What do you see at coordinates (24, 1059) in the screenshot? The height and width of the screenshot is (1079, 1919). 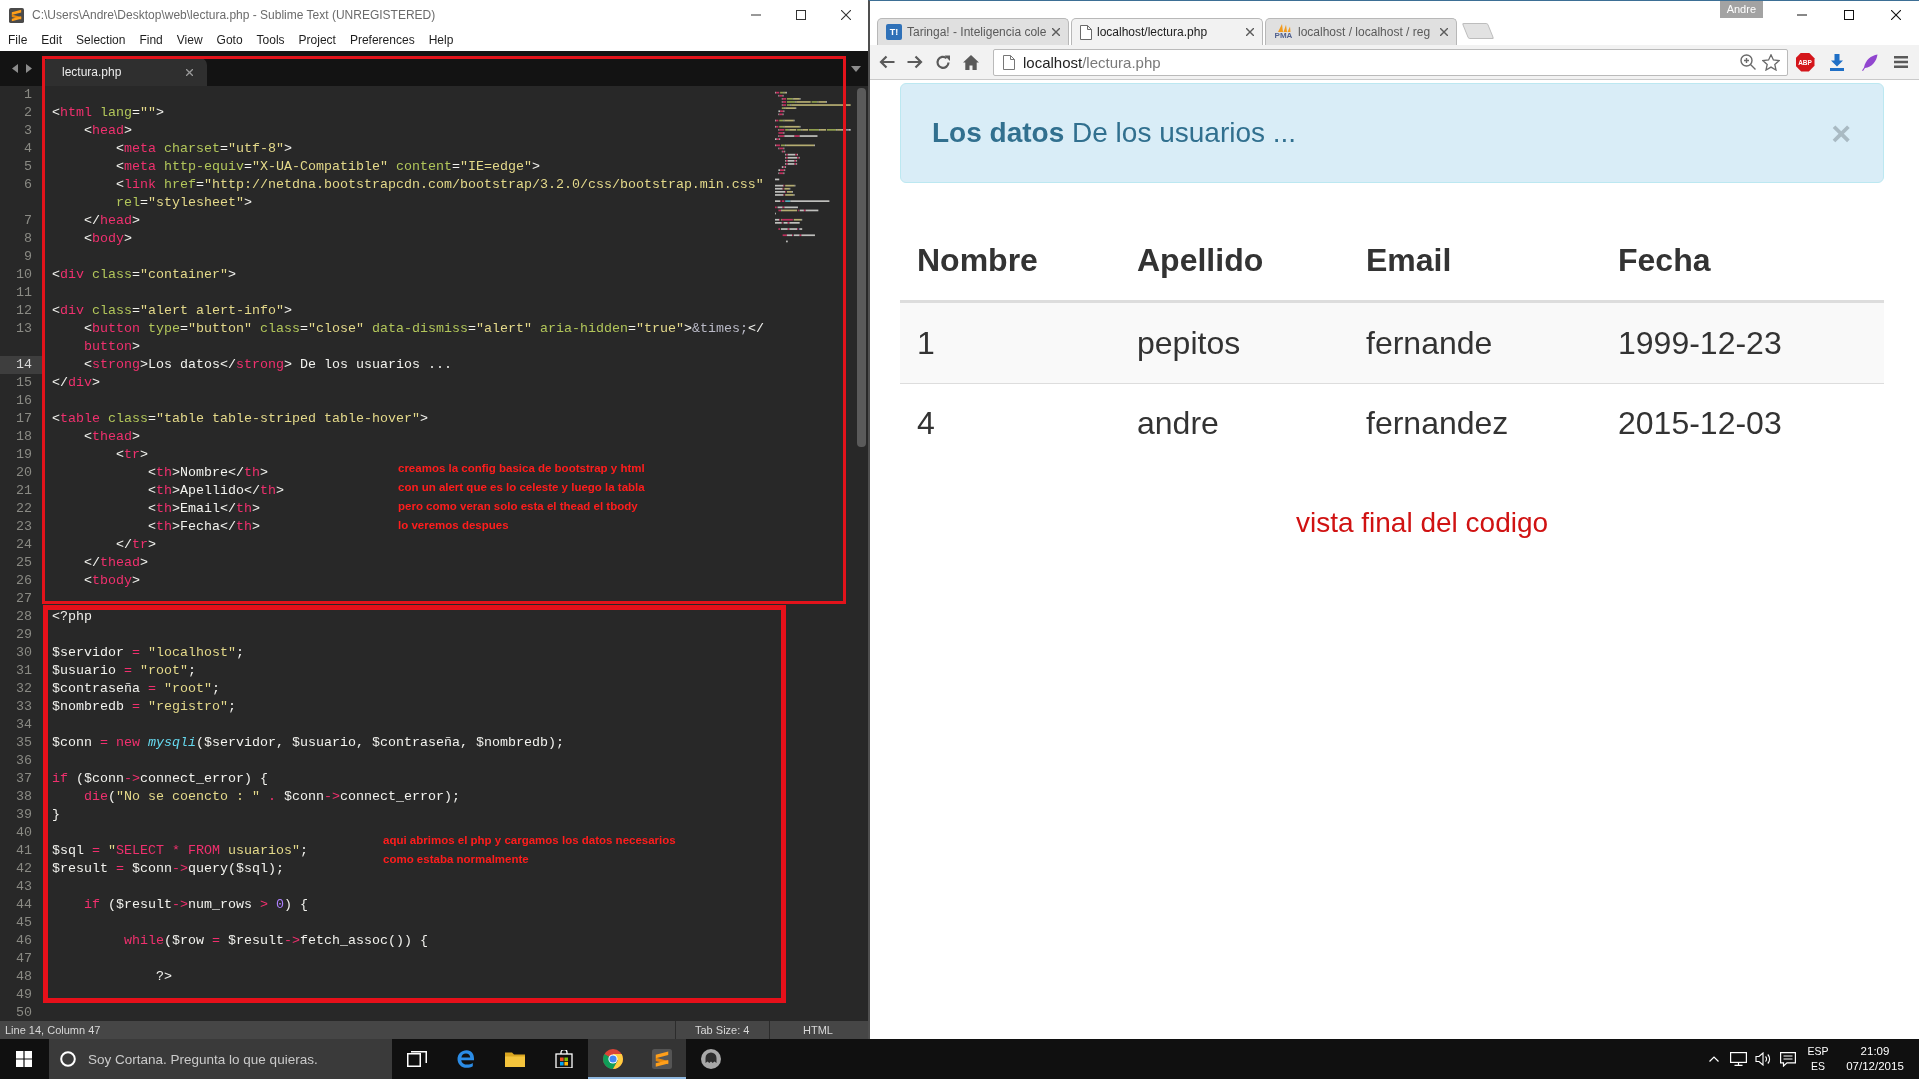 I see `windows-logo-icon` at bounding box center [24, 1059].